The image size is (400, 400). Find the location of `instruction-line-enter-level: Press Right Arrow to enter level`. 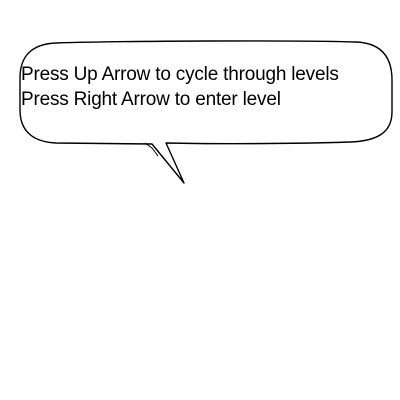

instruction-line-enter-level: Press Right Arrow to enter level is located at coordinates (151, 99).